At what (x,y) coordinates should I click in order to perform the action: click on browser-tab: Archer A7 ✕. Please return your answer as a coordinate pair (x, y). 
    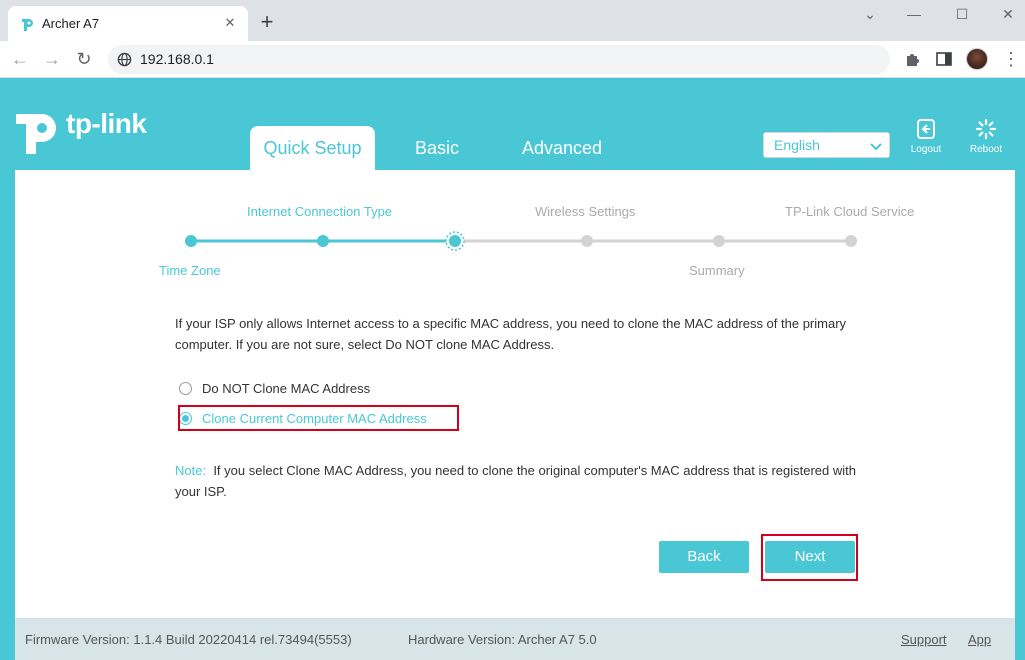
    Looking at the image, I should click on (128, 23).